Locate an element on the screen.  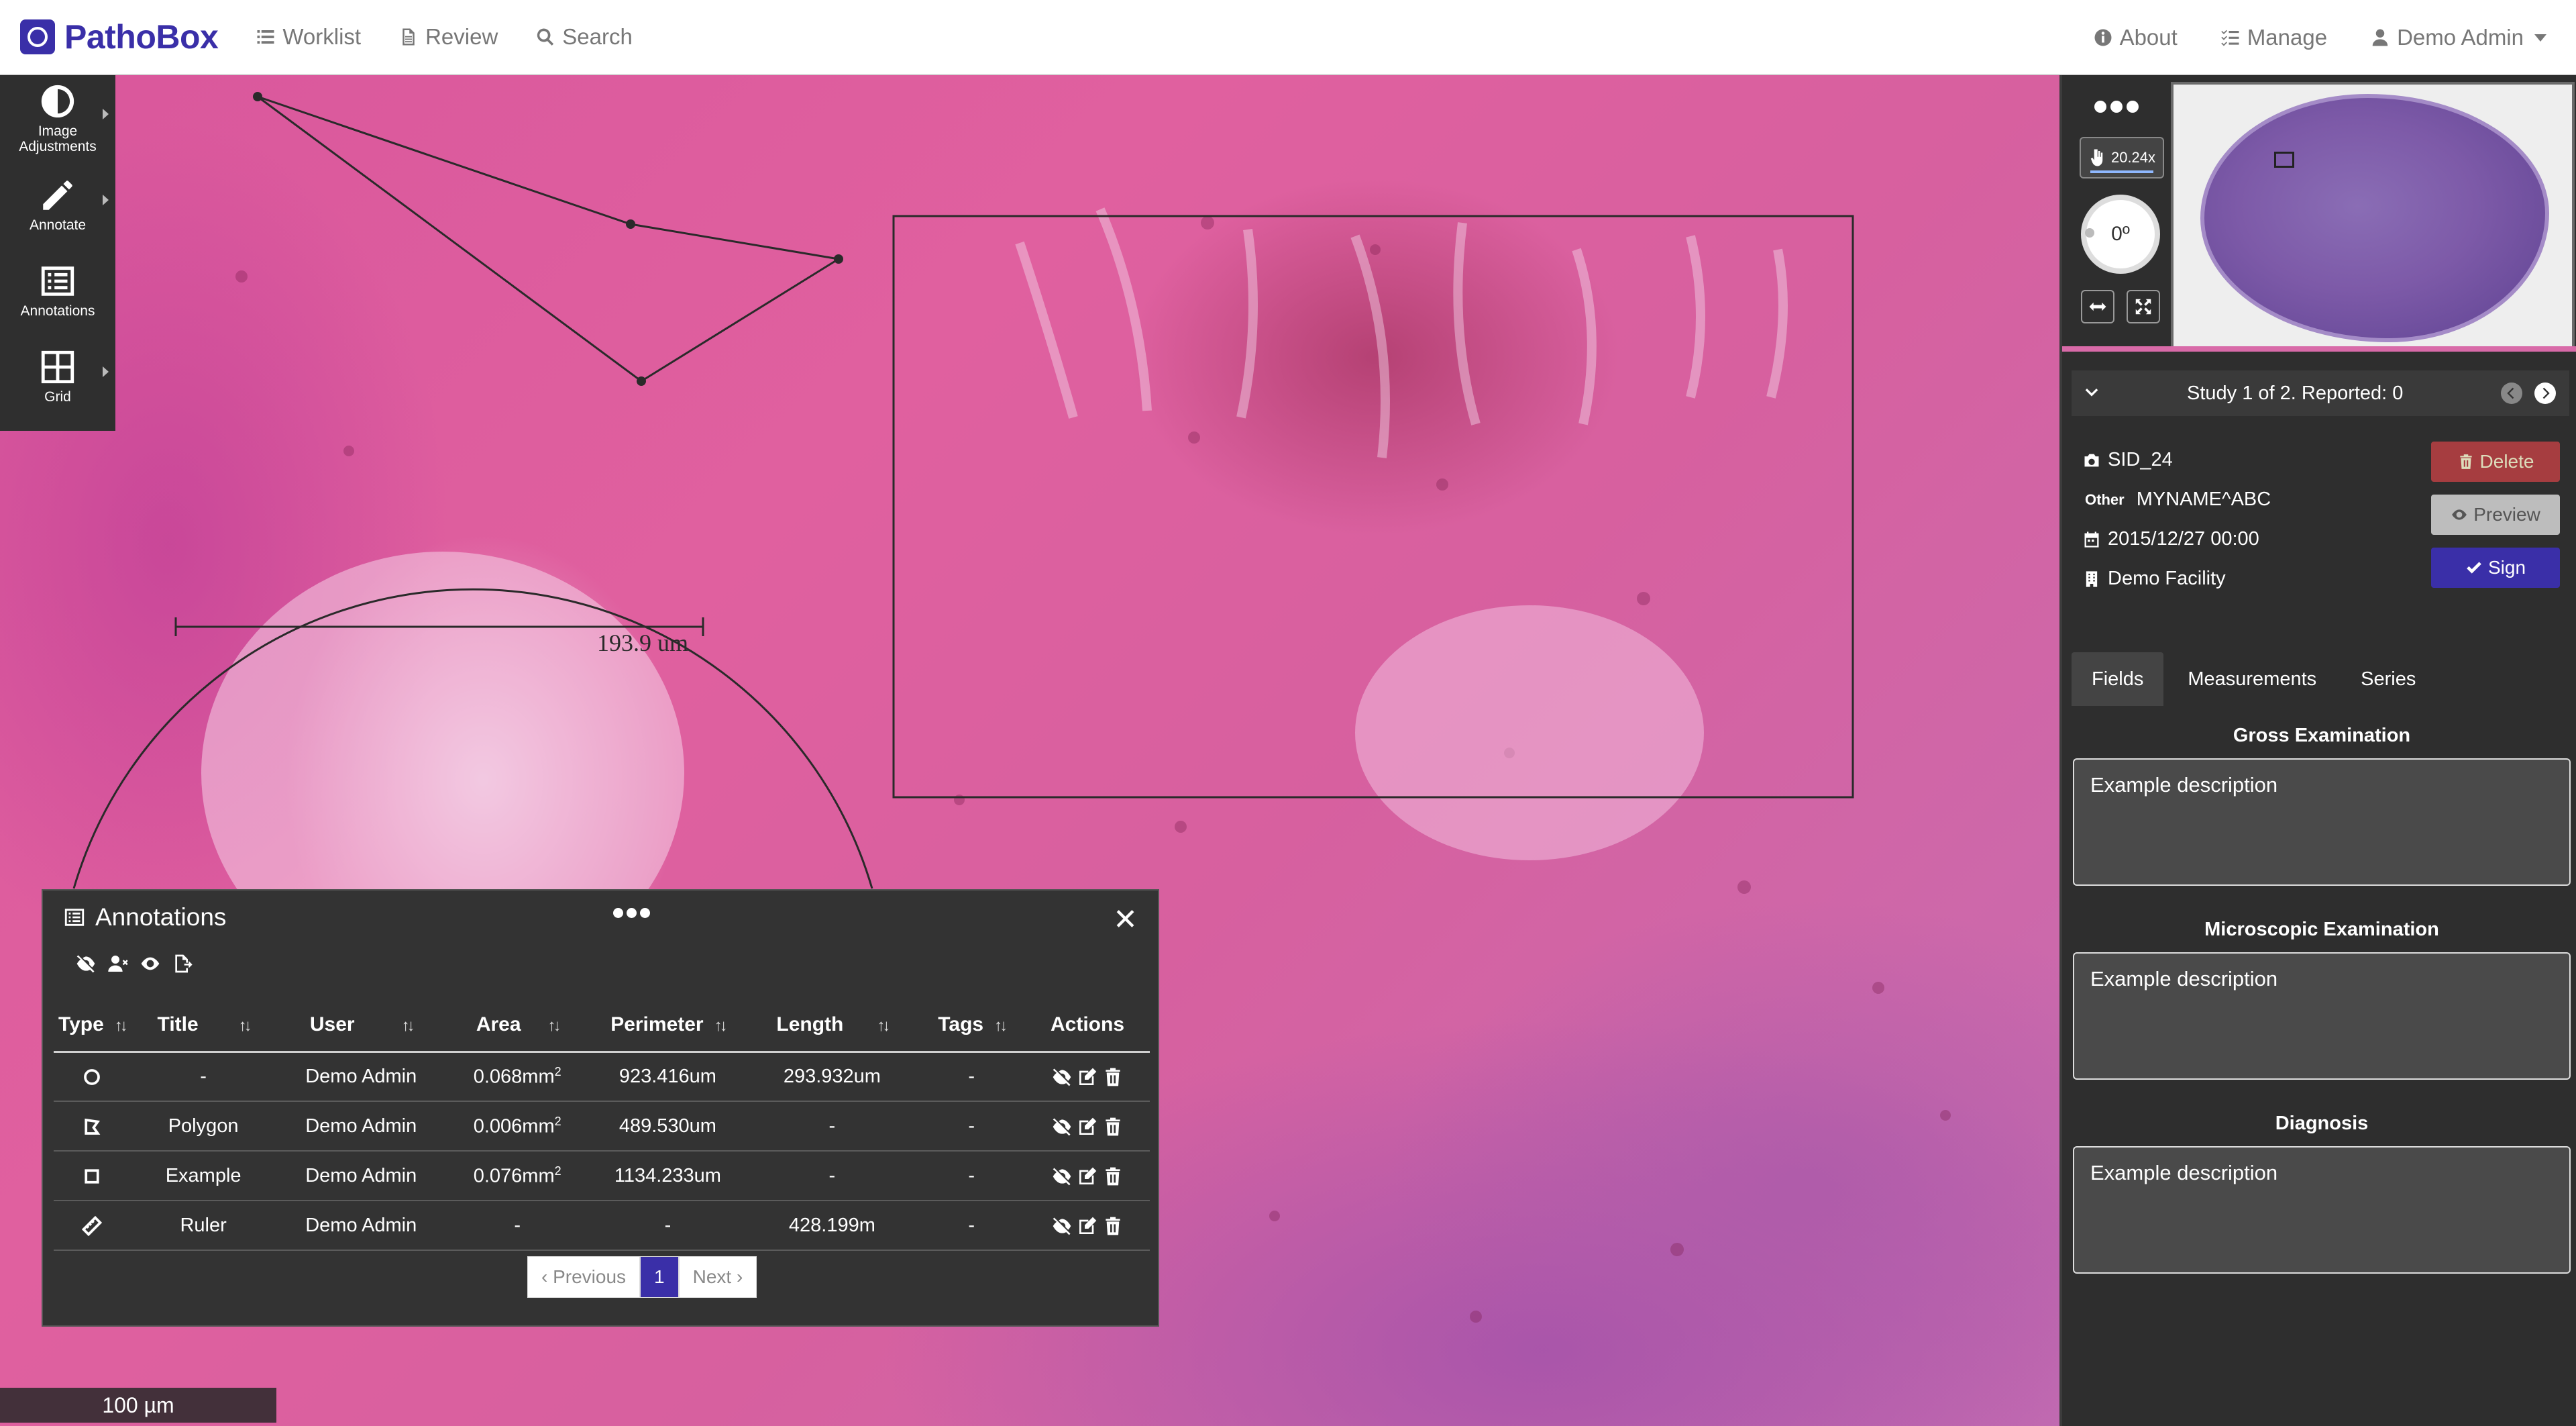
fullscreen-button is located at coordinates (2143, 306).